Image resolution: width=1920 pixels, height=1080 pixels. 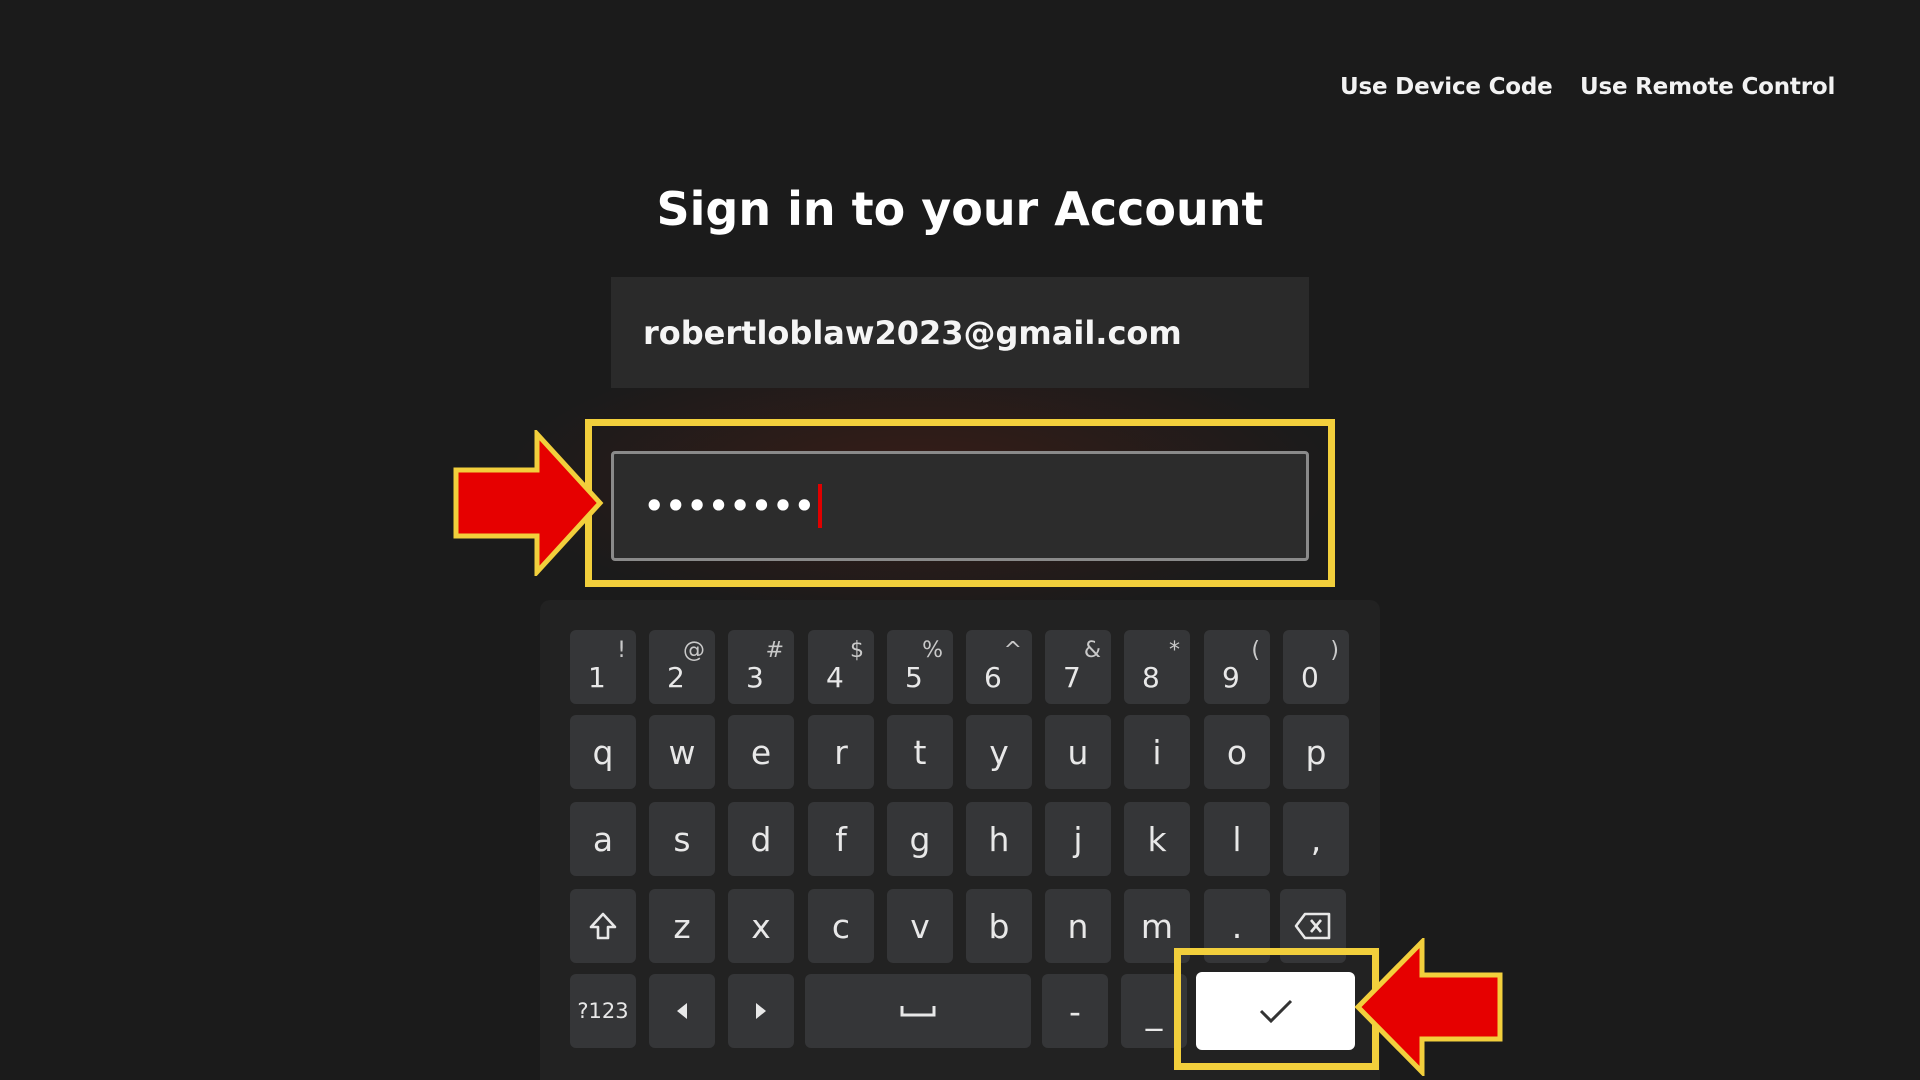 What do you see at coordinates (960, 209) in the screenshot?
I see `page-title: Sign in to your Account` at bounding box center [960, 209].